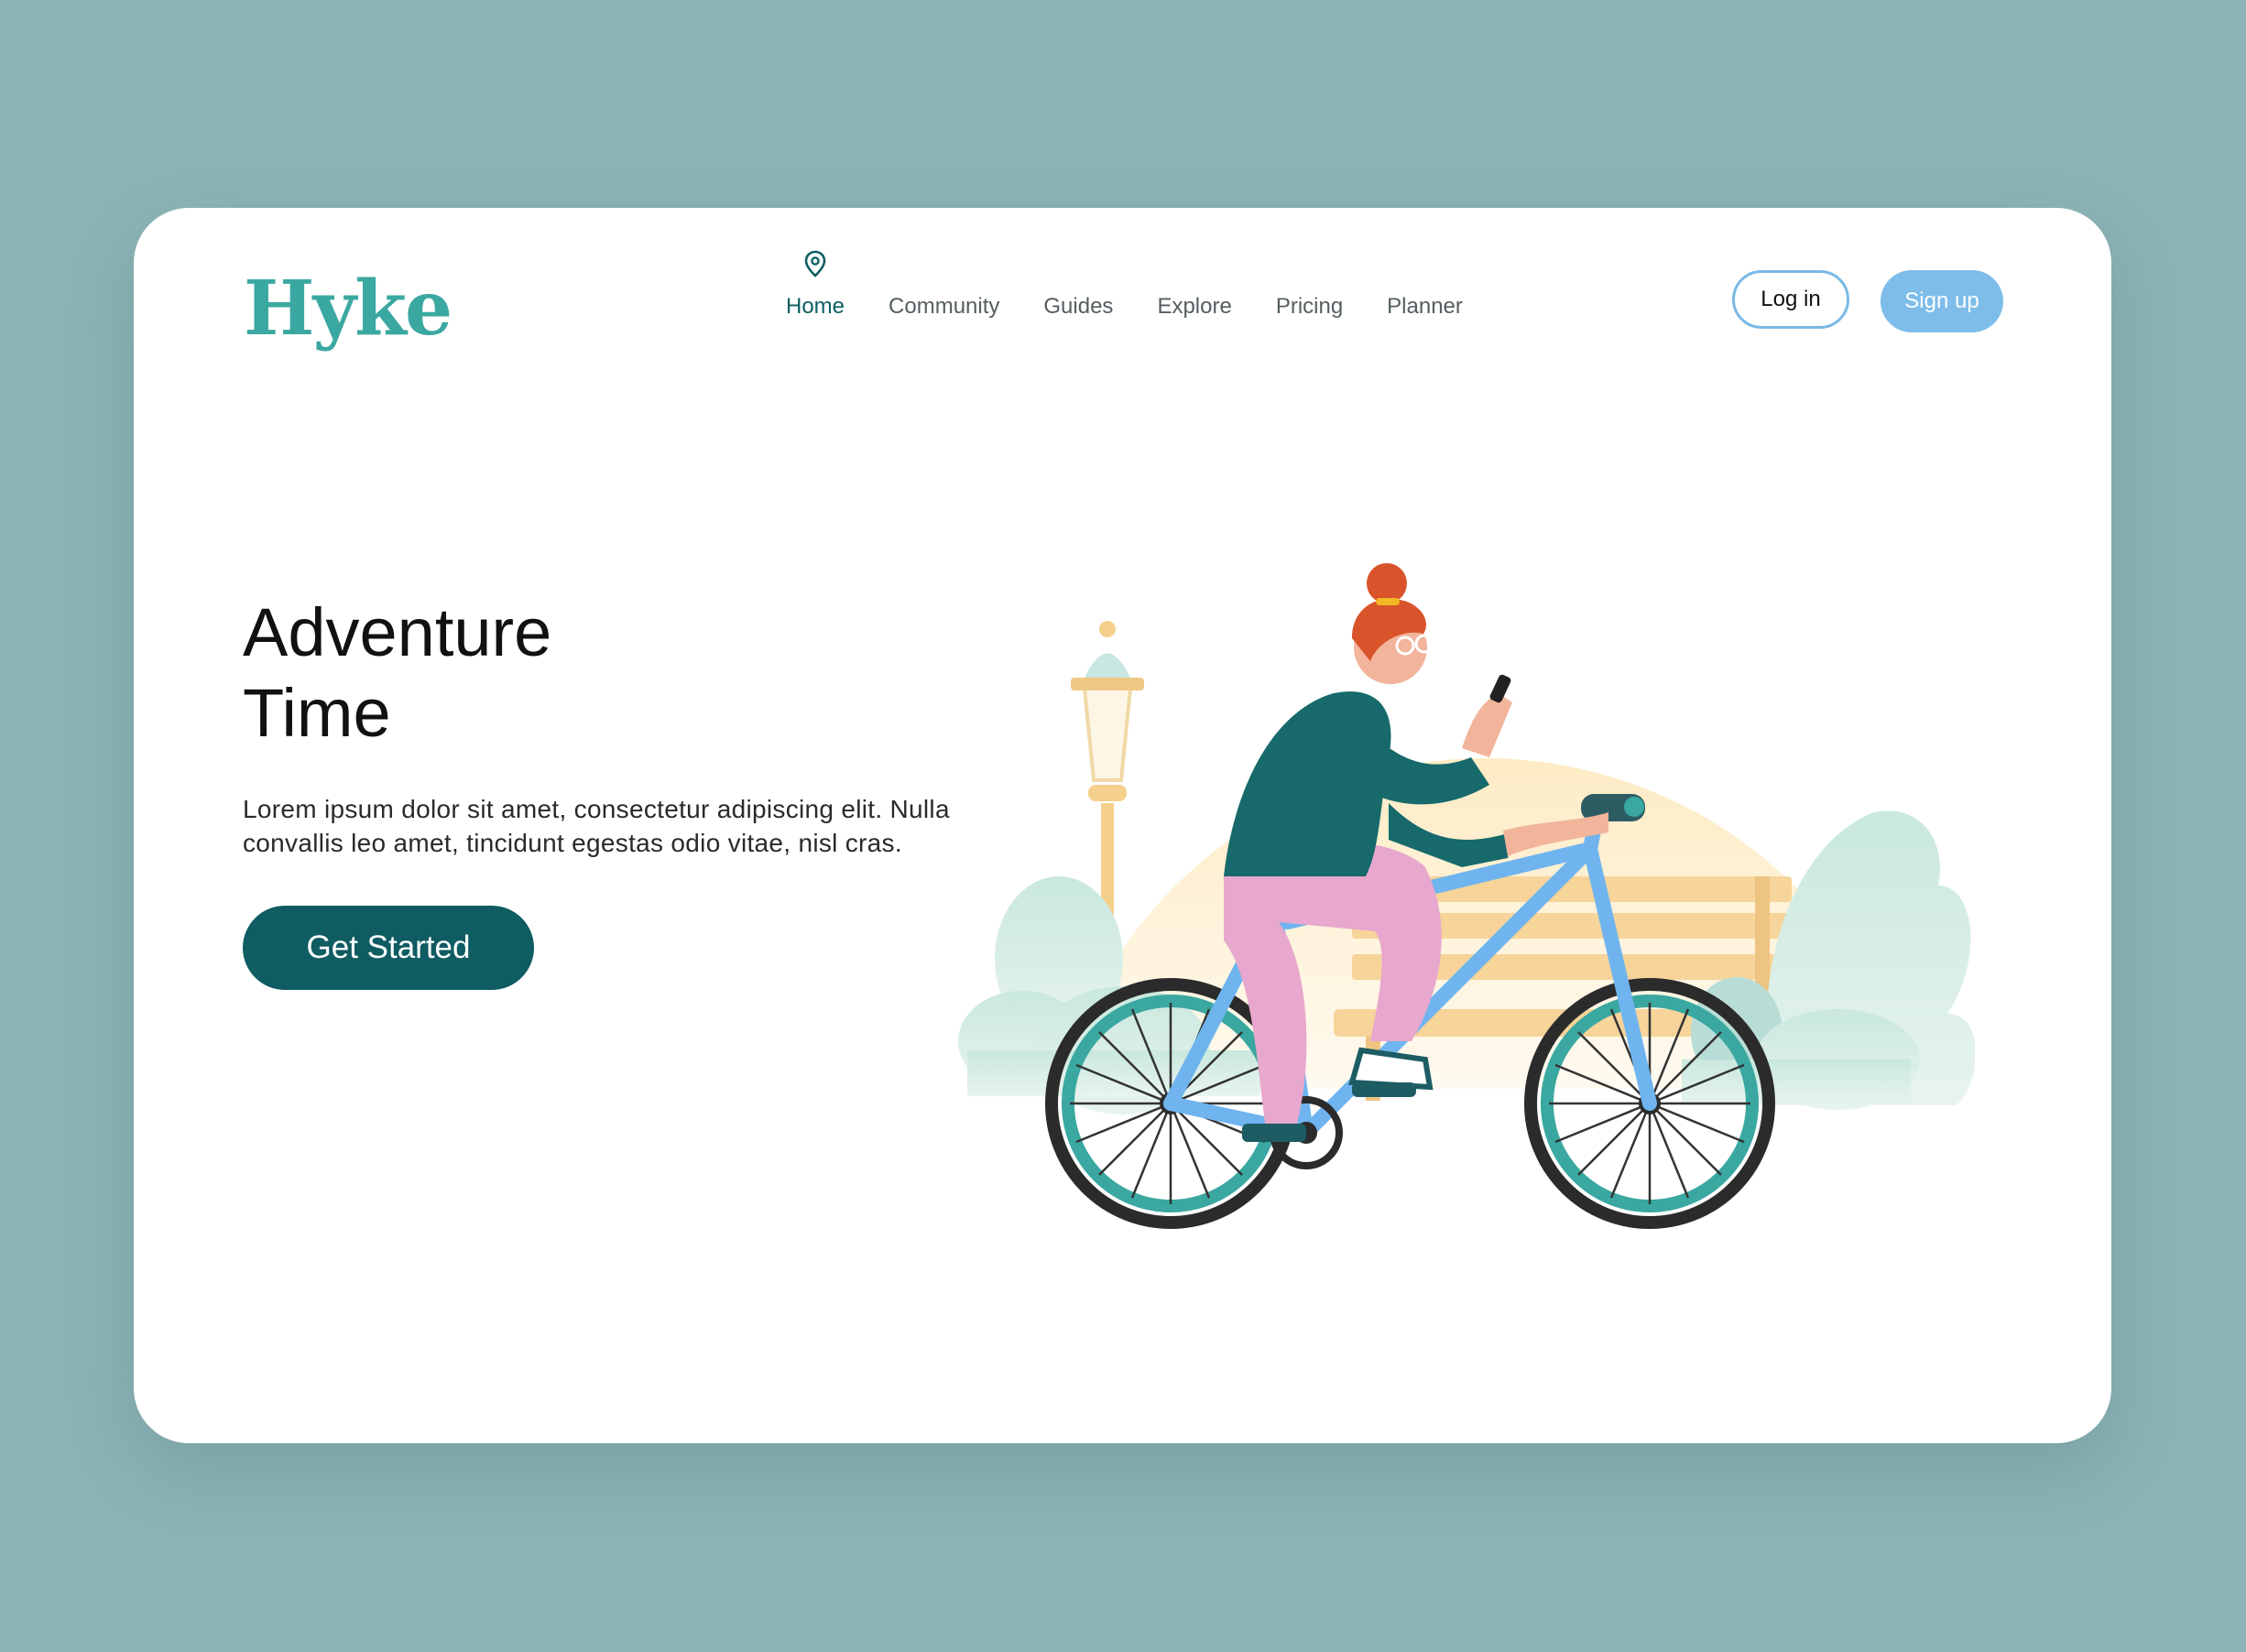  I want to click on get-started-button: Get Started, so click(388, 948).